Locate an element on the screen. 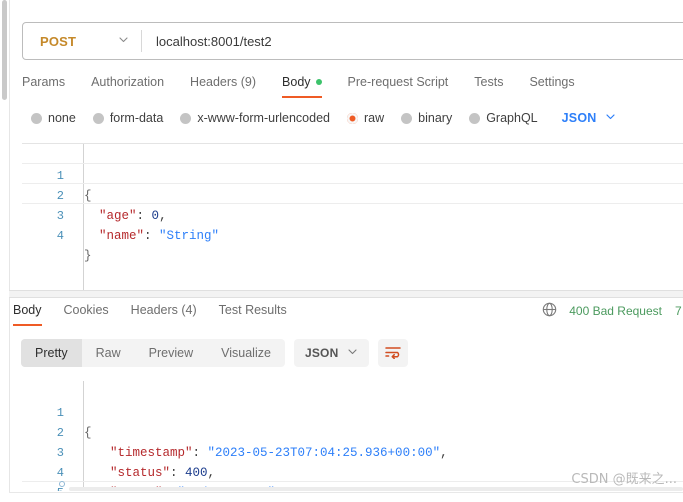  body-type-raw: raw is located at coordinates (365, 118).